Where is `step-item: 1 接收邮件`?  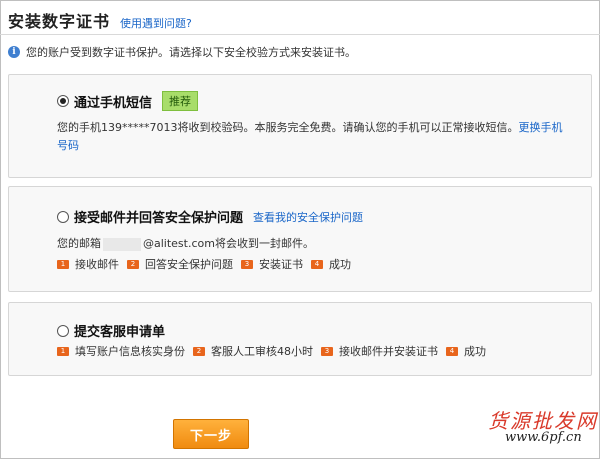
step-item: 1 接收邮件 is located at coordinates (88, 264).